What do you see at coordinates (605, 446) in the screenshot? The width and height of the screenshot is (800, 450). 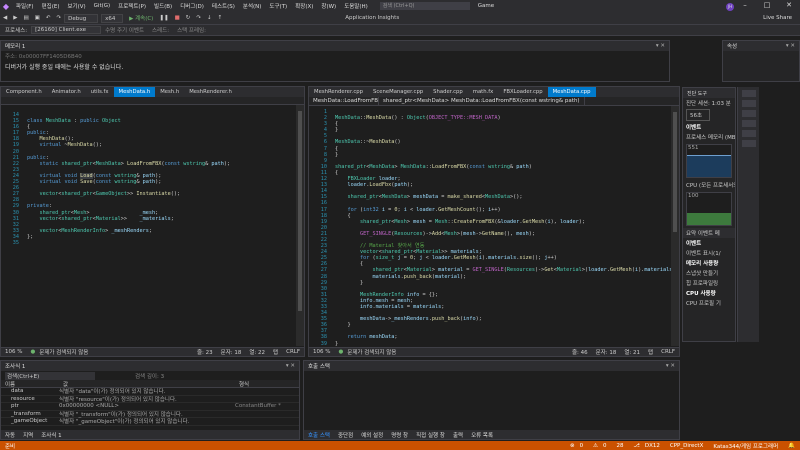 I see `warning-count: 0` at bounding box center [605, 446].